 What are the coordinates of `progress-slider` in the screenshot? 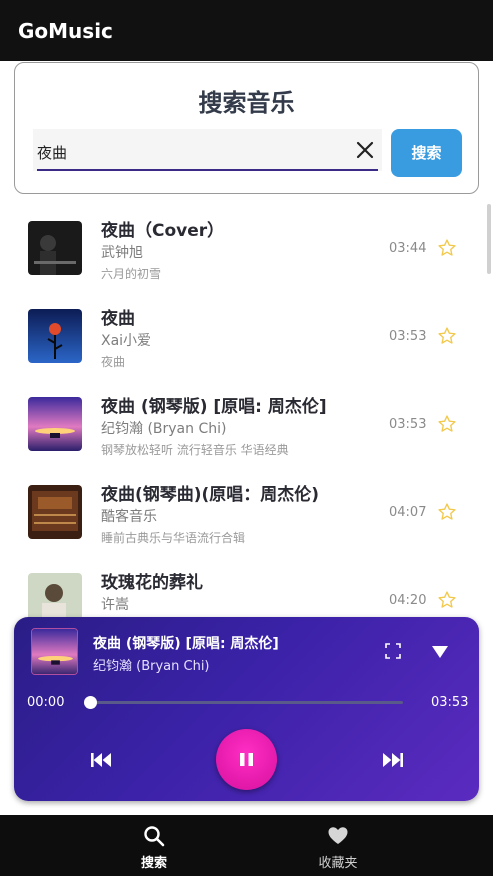 It's located at (243, 702).